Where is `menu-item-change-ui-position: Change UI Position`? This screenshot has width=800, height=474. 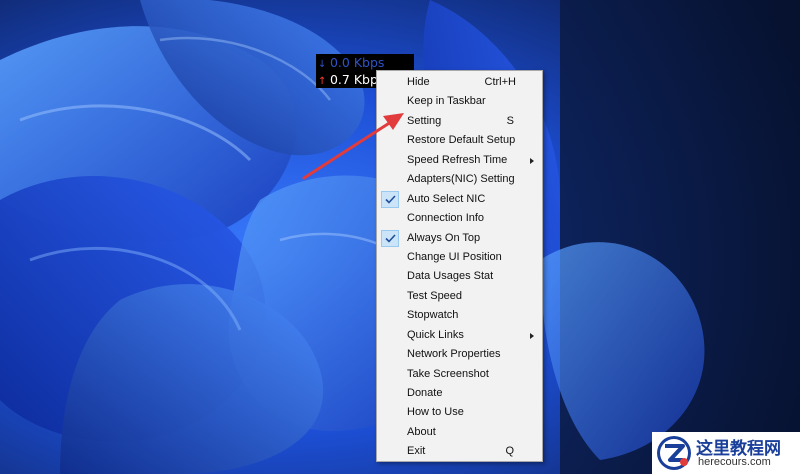 menu-item-change-ui-position: Change UI Position is located at coordinates (459, 257).